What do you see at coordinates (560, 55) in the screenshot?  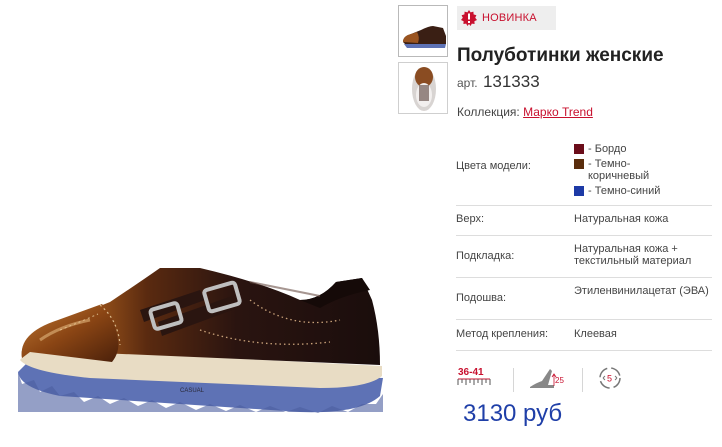 I see `product-title: Полуботинки женские` at bounding box center [560, 55].